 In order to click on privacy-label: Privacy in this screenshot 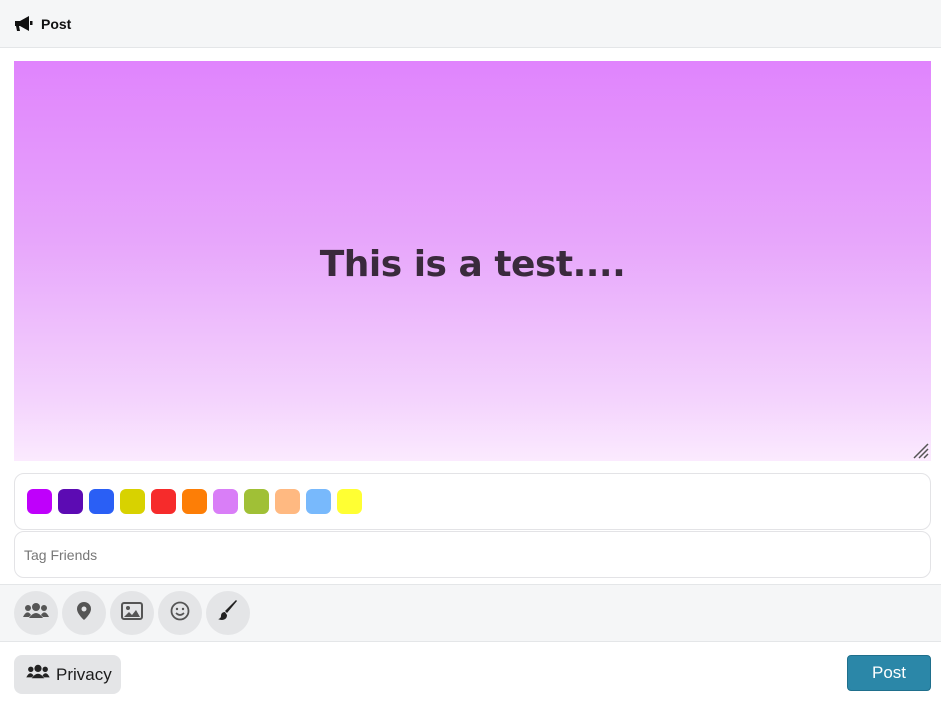, I will do `click(84, 674)`.